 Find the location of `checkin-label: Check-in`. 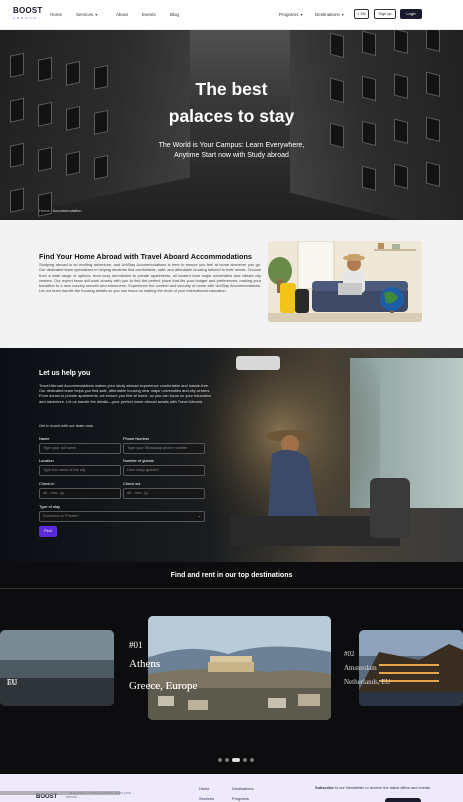

checkin-label: Check-in is located at coordinates (47, 483).